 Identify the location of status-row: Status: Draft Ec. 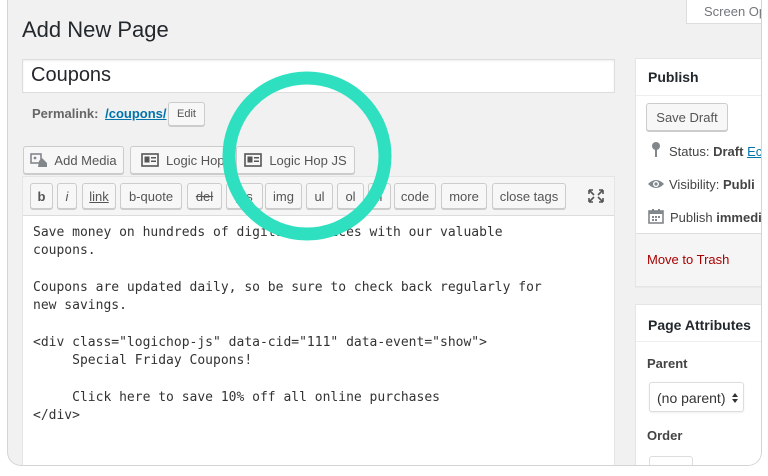
(715, 151).